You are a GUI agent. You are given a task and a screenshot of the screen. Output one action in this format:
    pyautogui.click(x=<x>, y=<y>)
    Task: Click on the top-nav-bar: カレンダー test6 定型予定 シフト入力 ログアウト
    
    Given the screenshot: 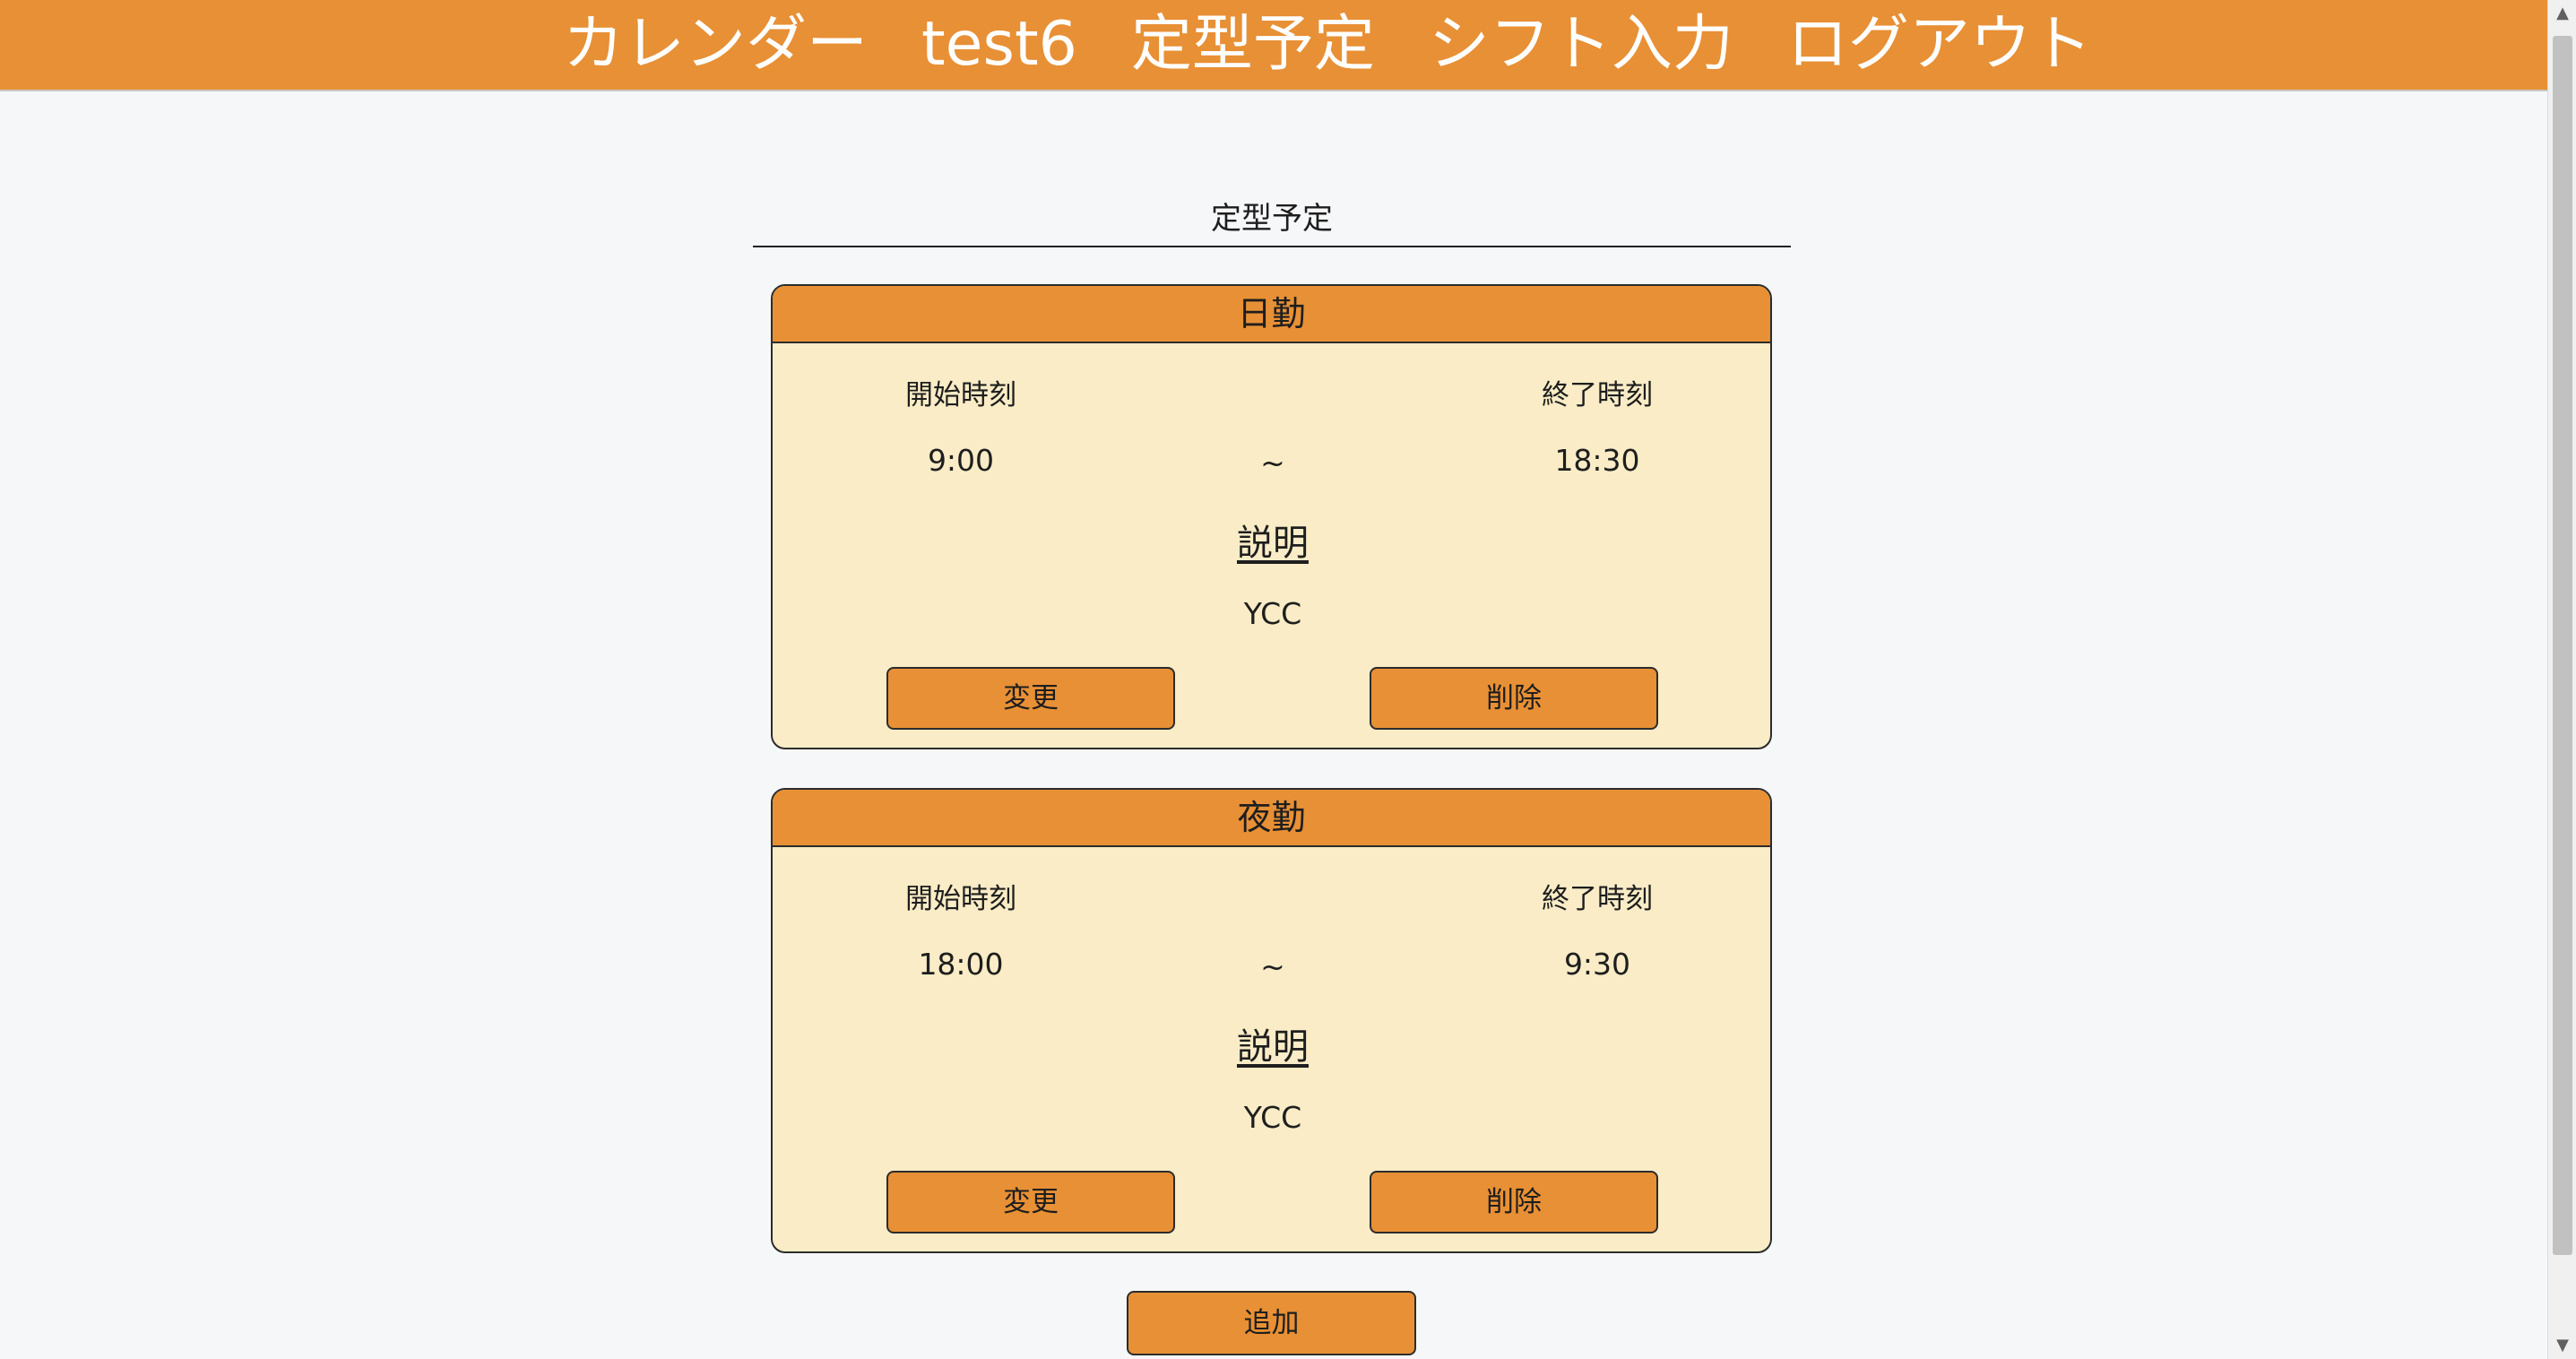 What is the action you would take?
    pyautogui.click(x=1273, y=45)
    